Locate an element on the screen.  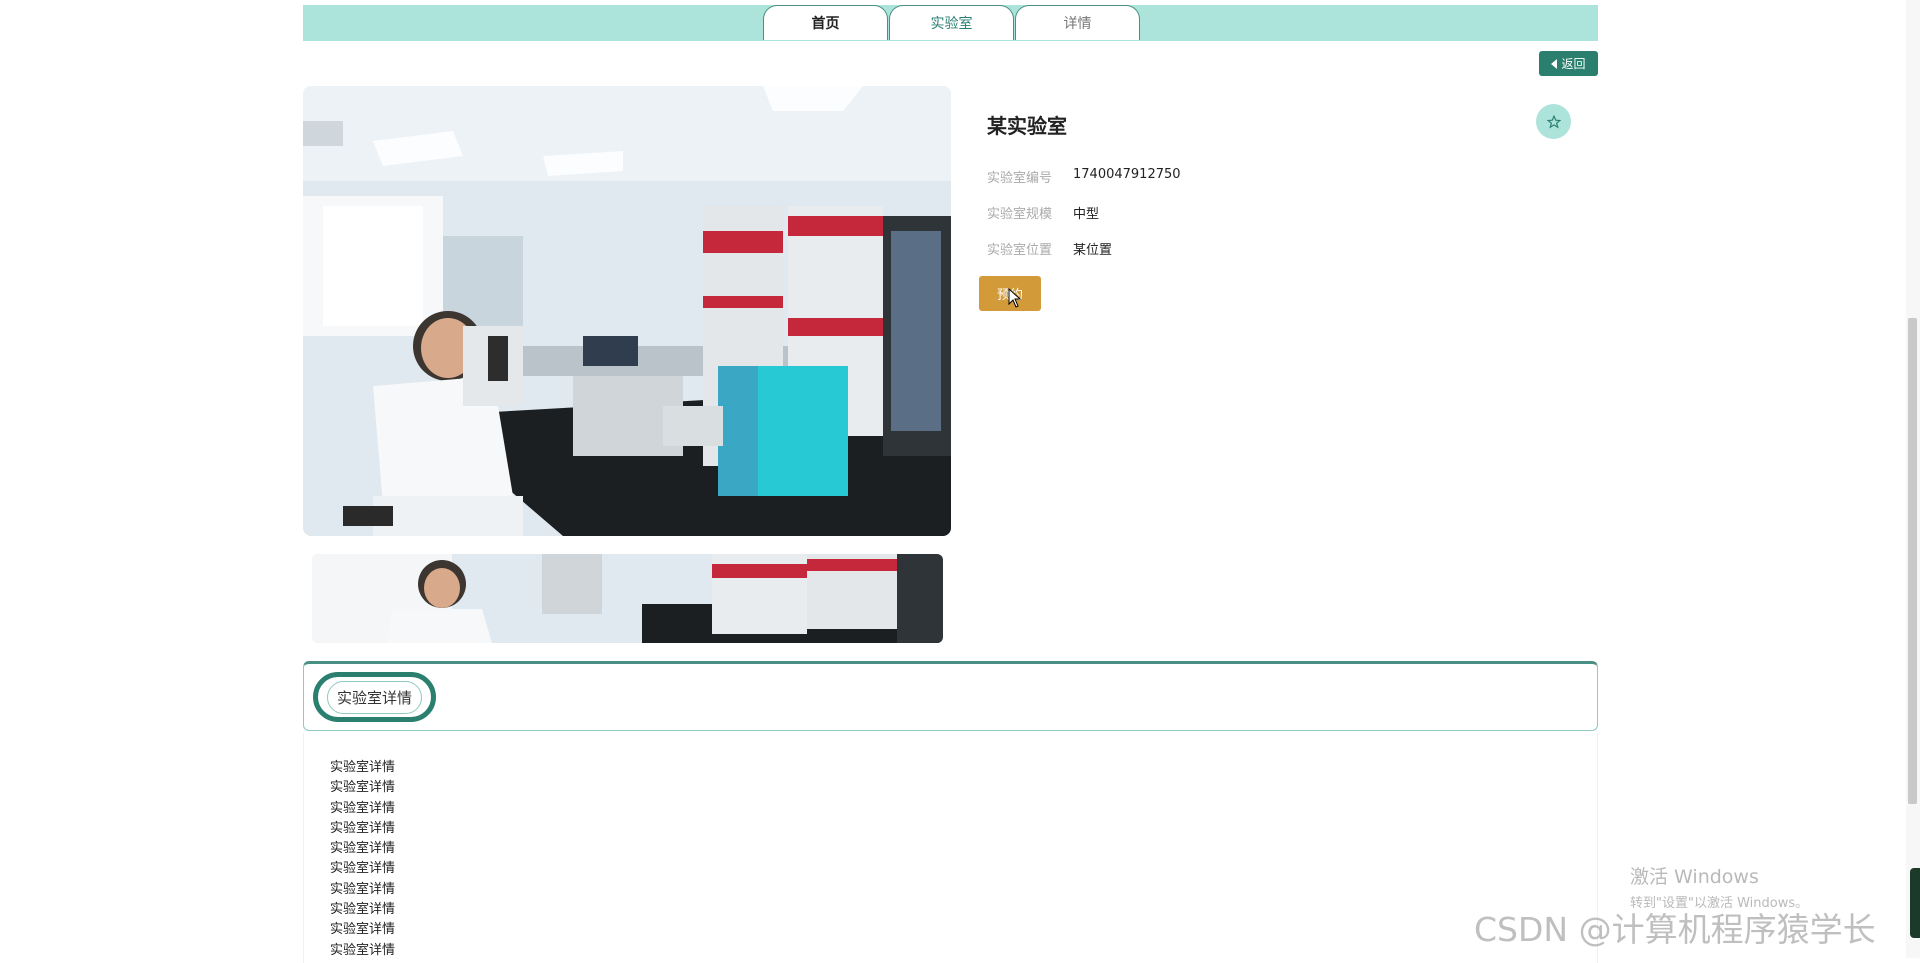
lab-title: 某实验室 is located at coordinates (1027, 126).